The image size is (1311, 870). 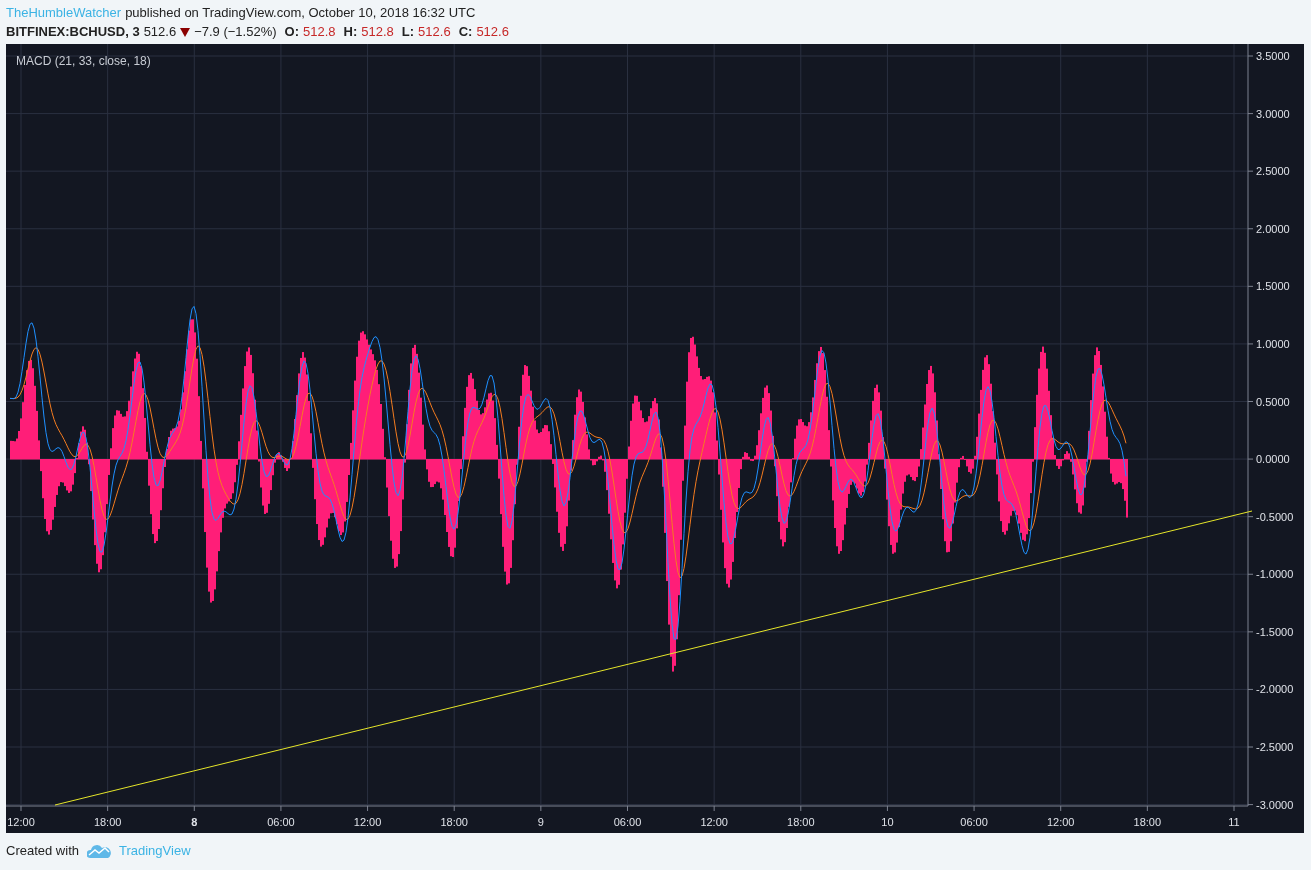 I want to click on ohlc-label: H:, so click(x=350, y=32).